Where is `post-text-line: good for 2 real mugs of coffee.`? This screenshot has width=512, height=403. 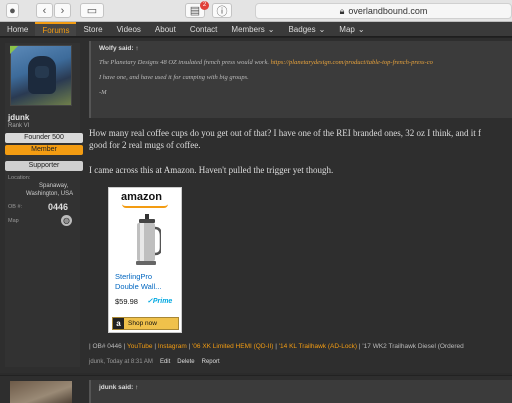
post-text-line: good for 2 real mugs of coffee. is located at coordinates (145, 145).